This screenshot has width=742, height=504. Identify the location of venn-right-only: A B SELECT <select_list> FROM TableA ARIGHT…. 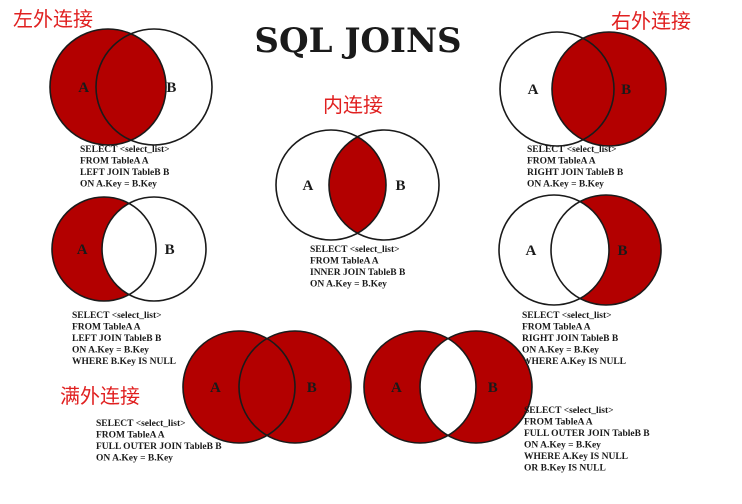
(580, 280).